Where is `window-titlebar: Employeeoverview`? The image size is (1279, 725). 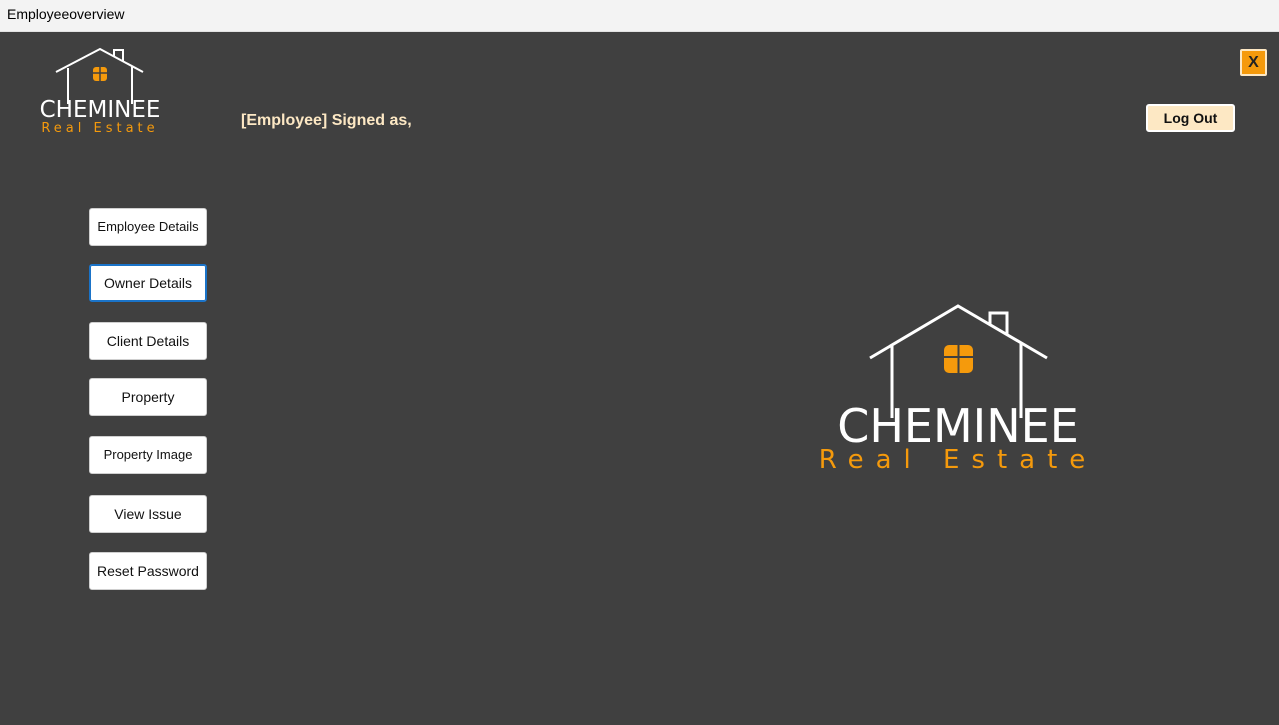 window-titlebar: Employeeoverview is located at coordinates (639, 16).